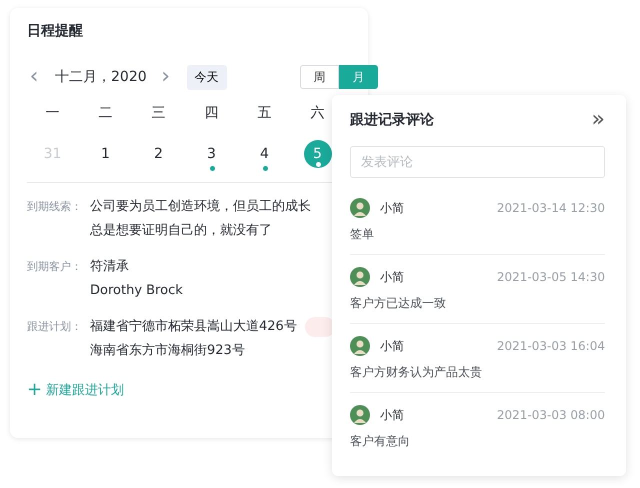  What do you see at coordinates (550, 208) in the screenshot?
I see `comment-time: 2021-03-14 12:30` at bounding box center [550, 208].